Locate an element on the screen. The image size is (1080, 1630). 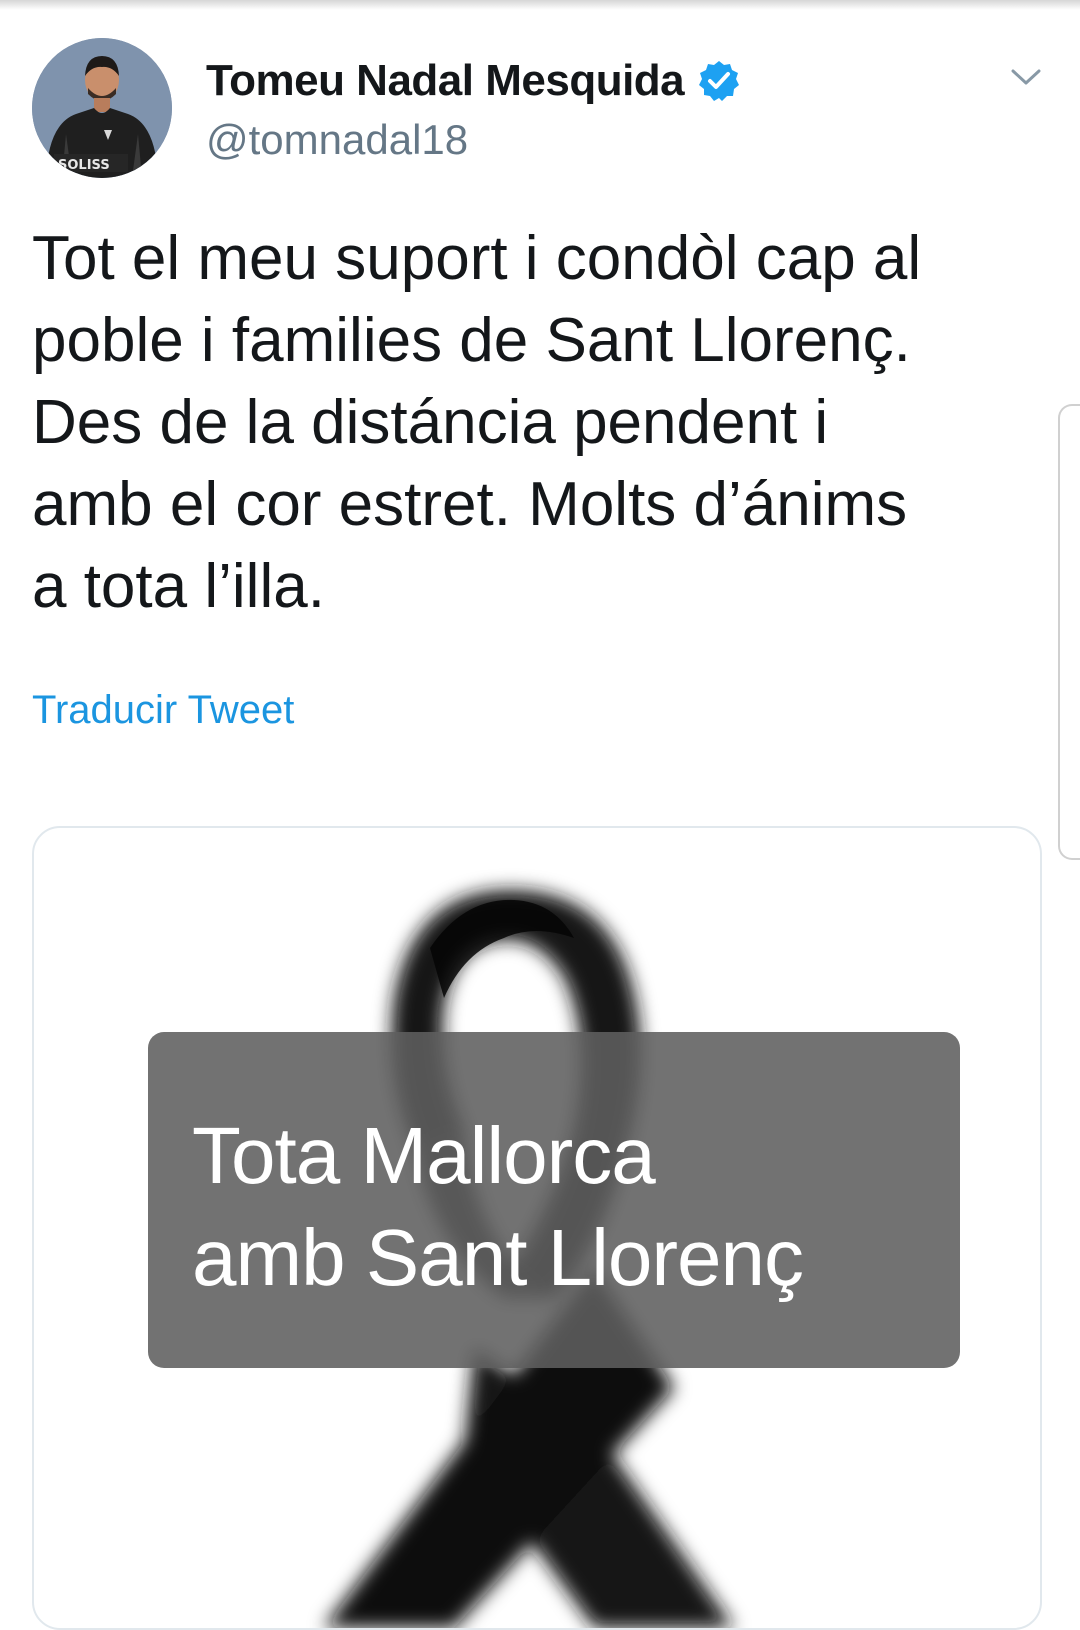
banner-line: Tota Mallorca is located at coordinates (424, 1155).